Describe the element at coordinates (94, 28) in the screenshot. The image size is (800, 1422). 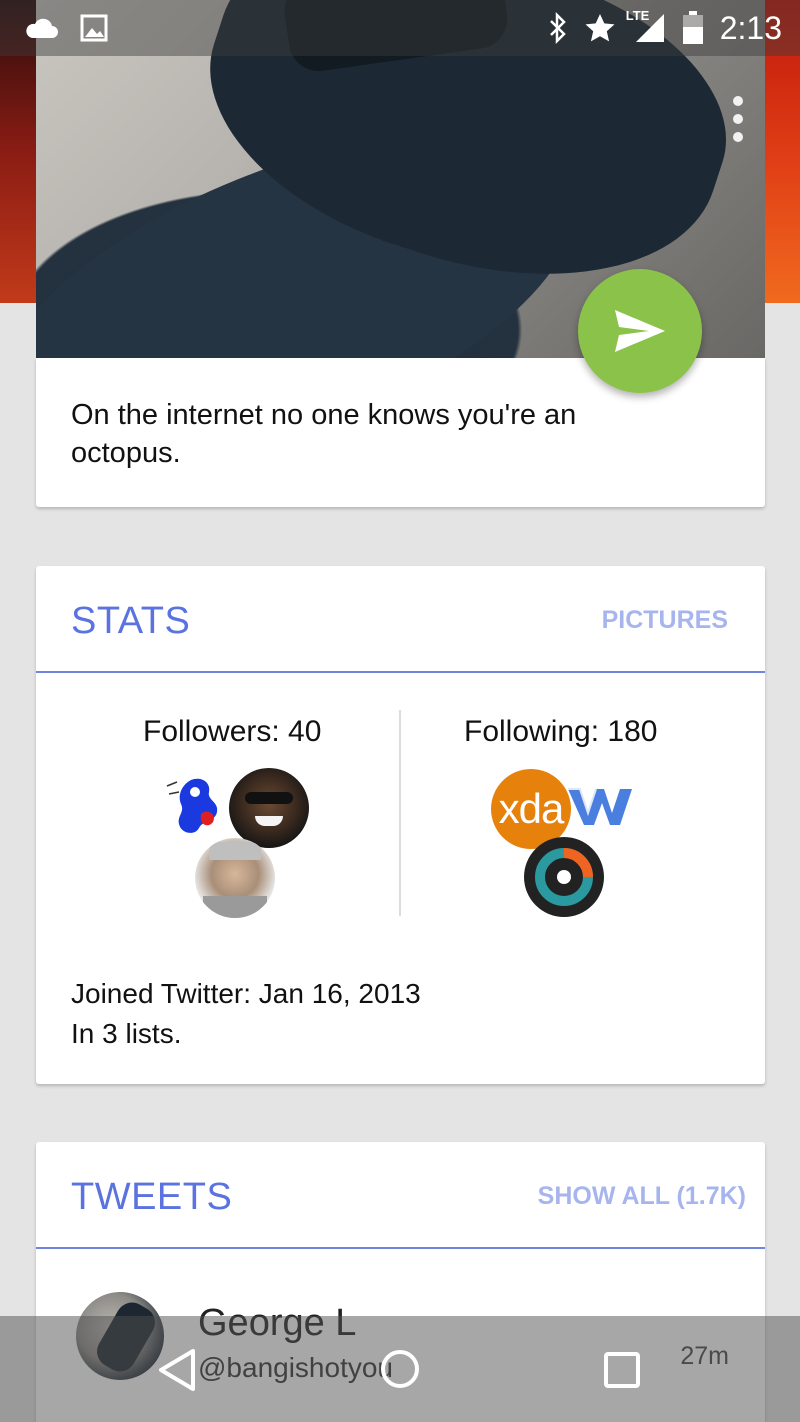
I see `image-icon` at that location.